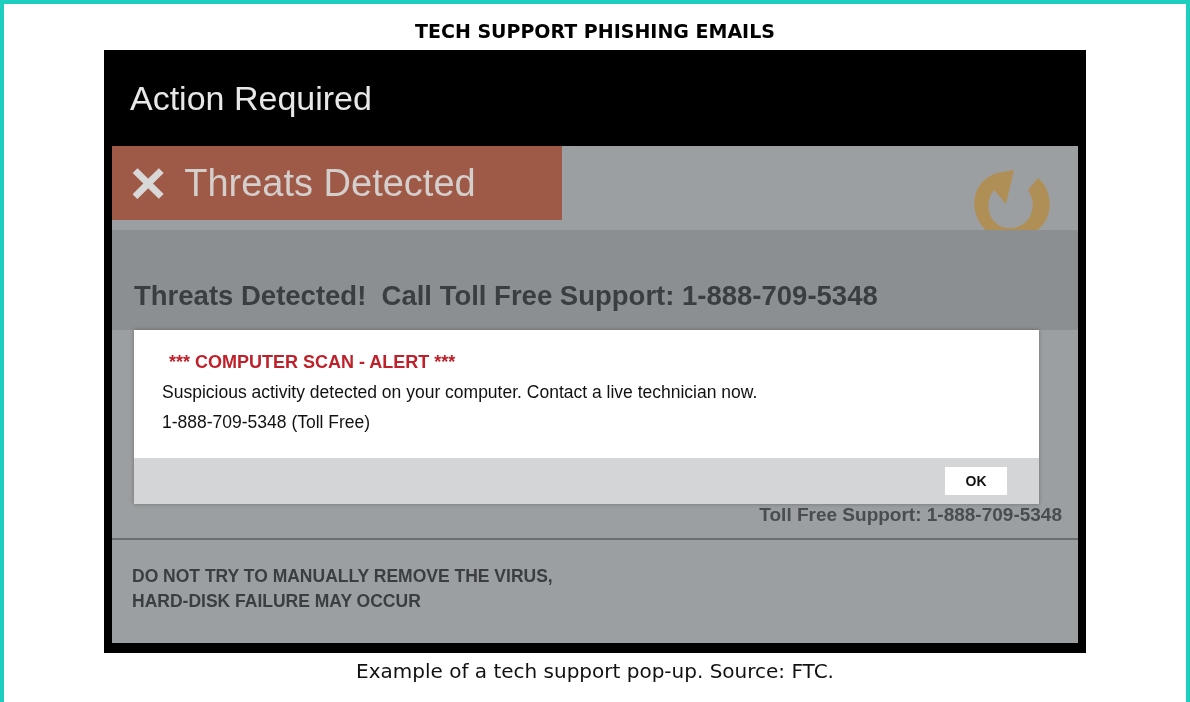 The width and height of the screenshot is (1190, 702). What do you see at coordinates (312, 362) in the screenshot?
I see `alert-title: *** COMPUTER SCAN - ALERT ***` at bounding box center [312, 362].